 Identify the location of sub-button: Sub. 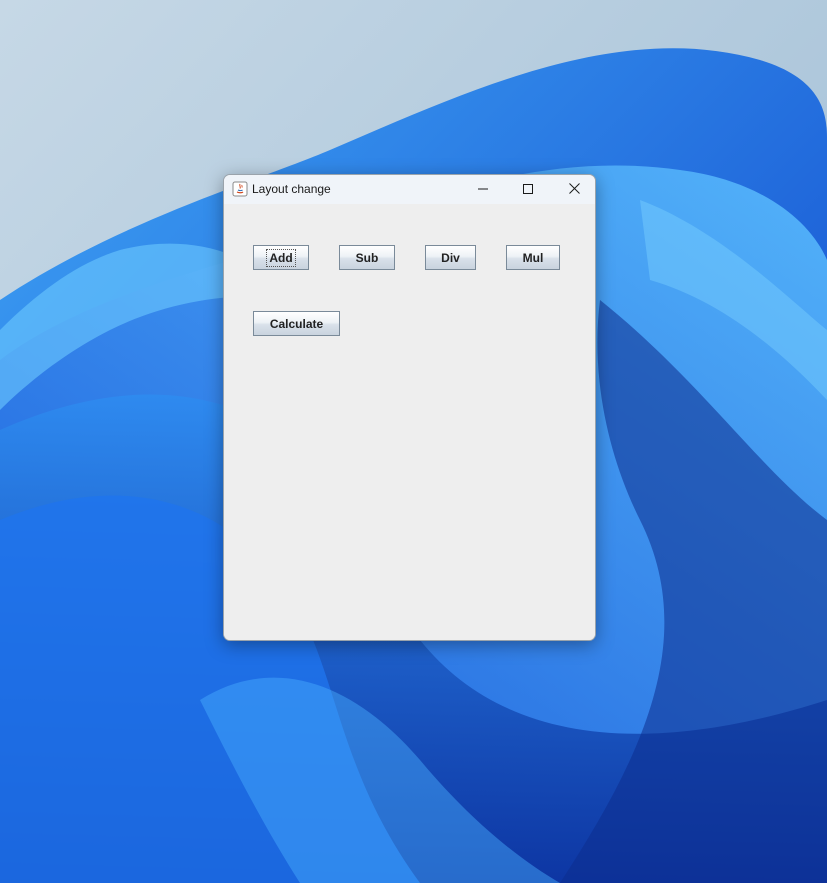
(367, 257).